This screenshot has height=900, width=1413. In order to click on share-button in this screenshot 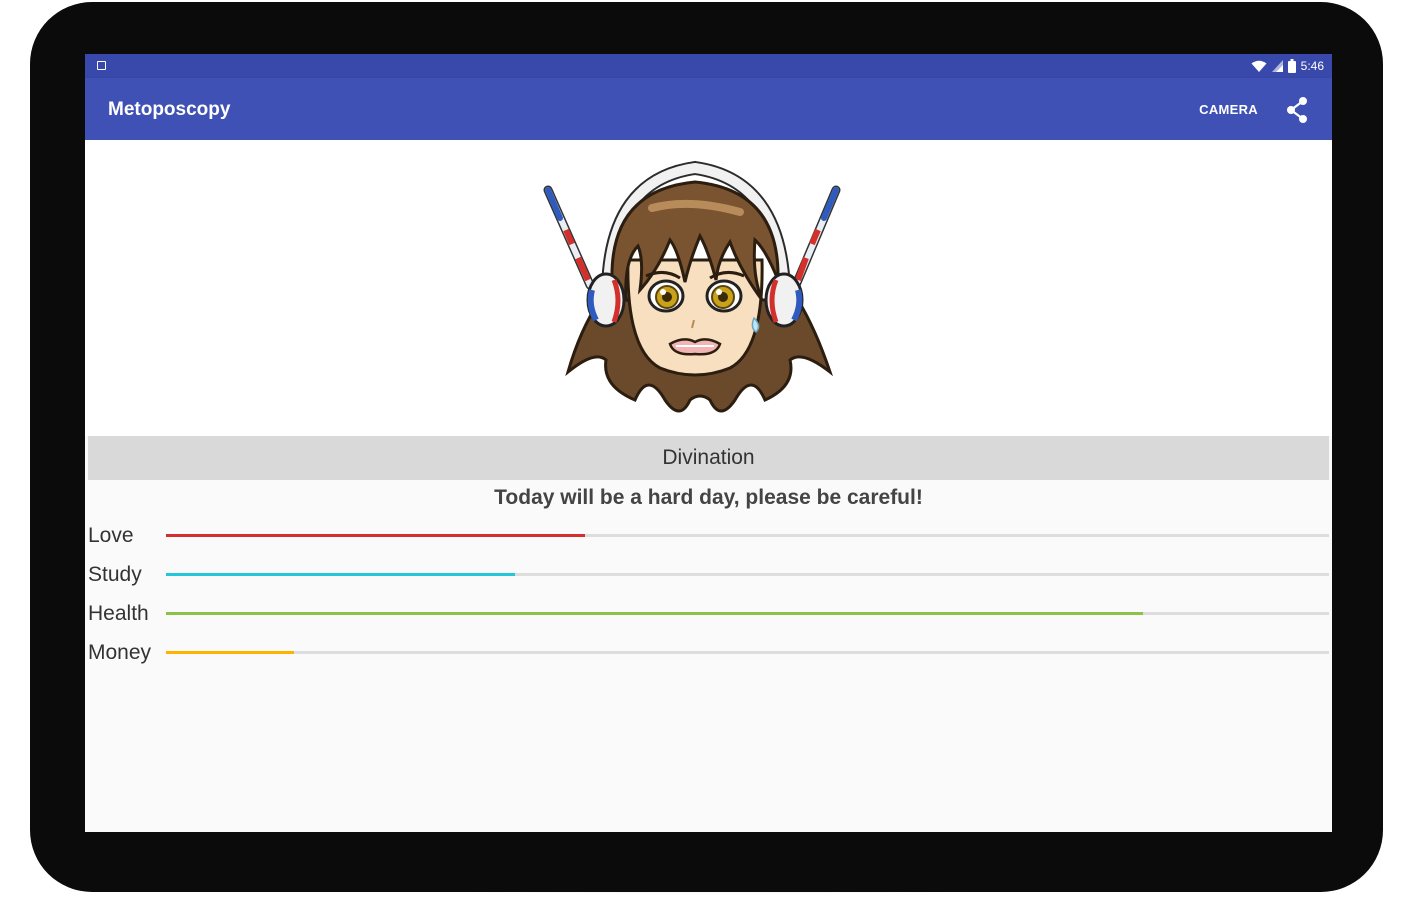, I will do `click(1297, 110)`.